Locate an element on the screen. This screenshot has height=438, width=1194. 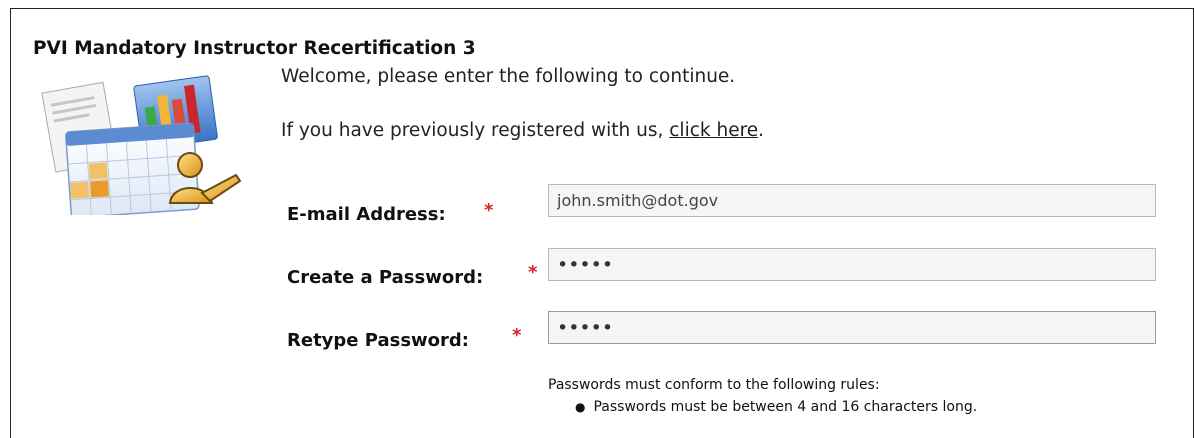
email-label: E-mail Address: is located at coordinates (366, 214).